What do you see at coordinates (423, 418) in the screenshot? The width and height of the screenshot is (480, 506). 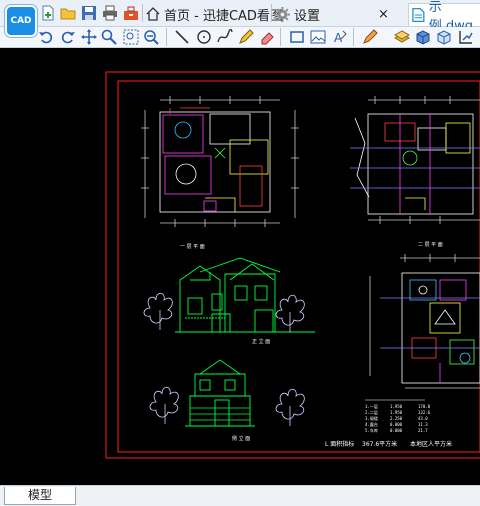 I see `svg-text: 43.0` at bounding box center [423, 418].